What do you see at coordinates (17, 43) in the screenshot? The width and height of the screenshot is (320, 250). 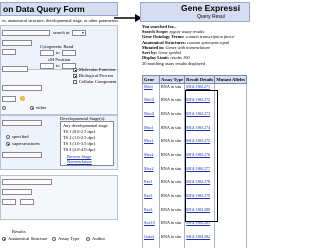 I see `chromosome-select` at bounding box center [17, 43].